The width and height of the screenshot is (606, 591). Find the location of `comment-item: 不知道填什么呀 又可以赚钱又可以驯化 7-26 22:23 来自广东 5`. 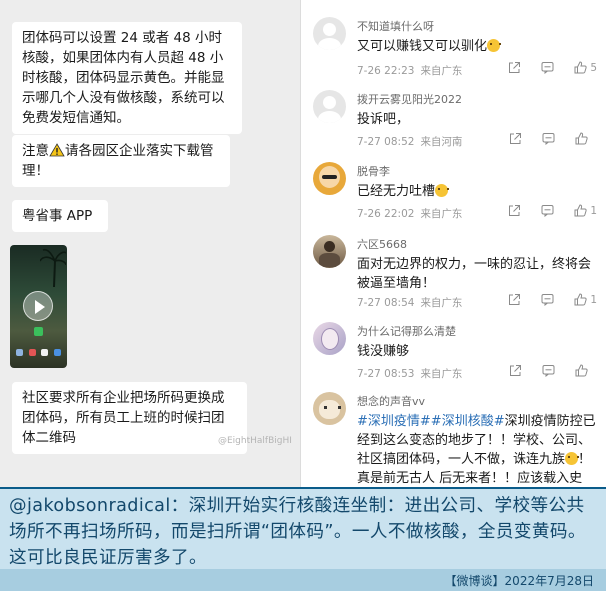

comment-item: 不知道填什么呀 又可以赚钱又可以驯化 7-26 22:23 来自广东 5 is located at coordinates (458, 57).